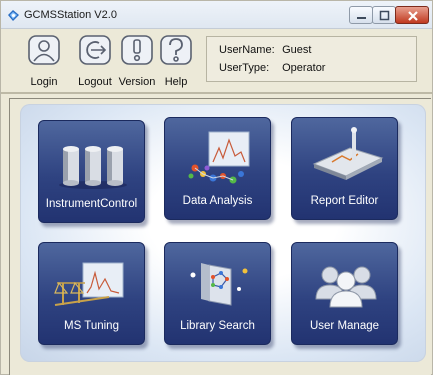 This screenshot has width=433, height=375. I want to click on toolbar-divider, so click(216, 93).